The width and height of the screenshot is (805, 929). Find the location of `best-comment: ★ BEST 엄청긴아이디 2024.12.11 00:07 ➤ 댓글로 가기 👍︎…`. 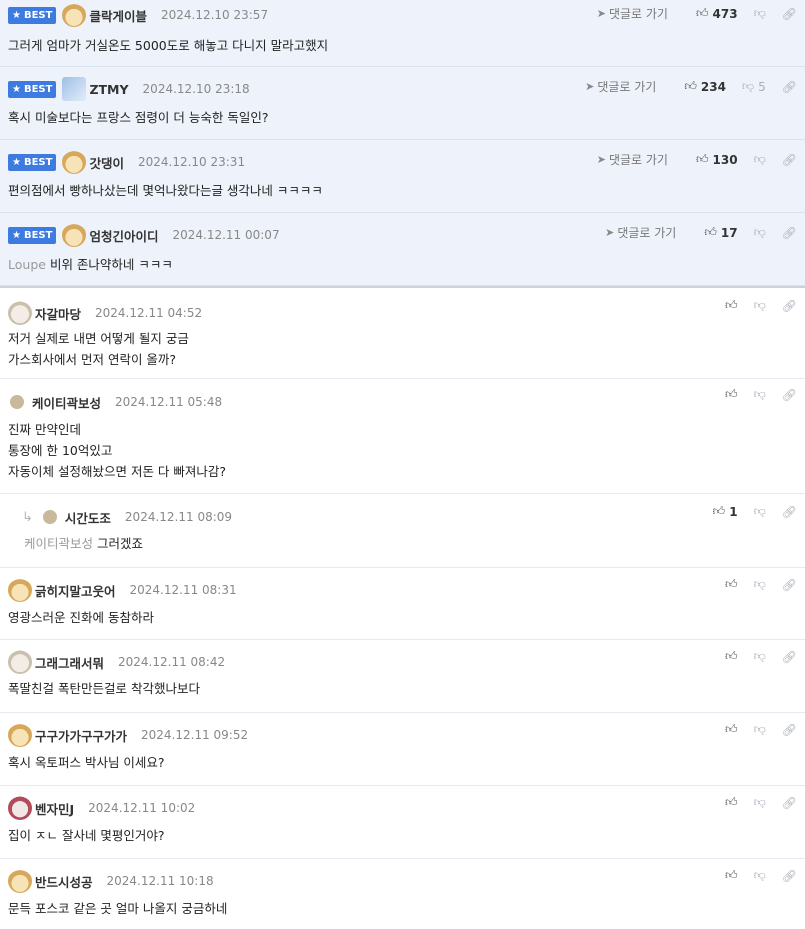

best-comment: ★ BEST 엄청긴아이디 2024.12.11 00:07 ➤ 댓글로 가기 👍︎… is located at coordinates (402, 249).